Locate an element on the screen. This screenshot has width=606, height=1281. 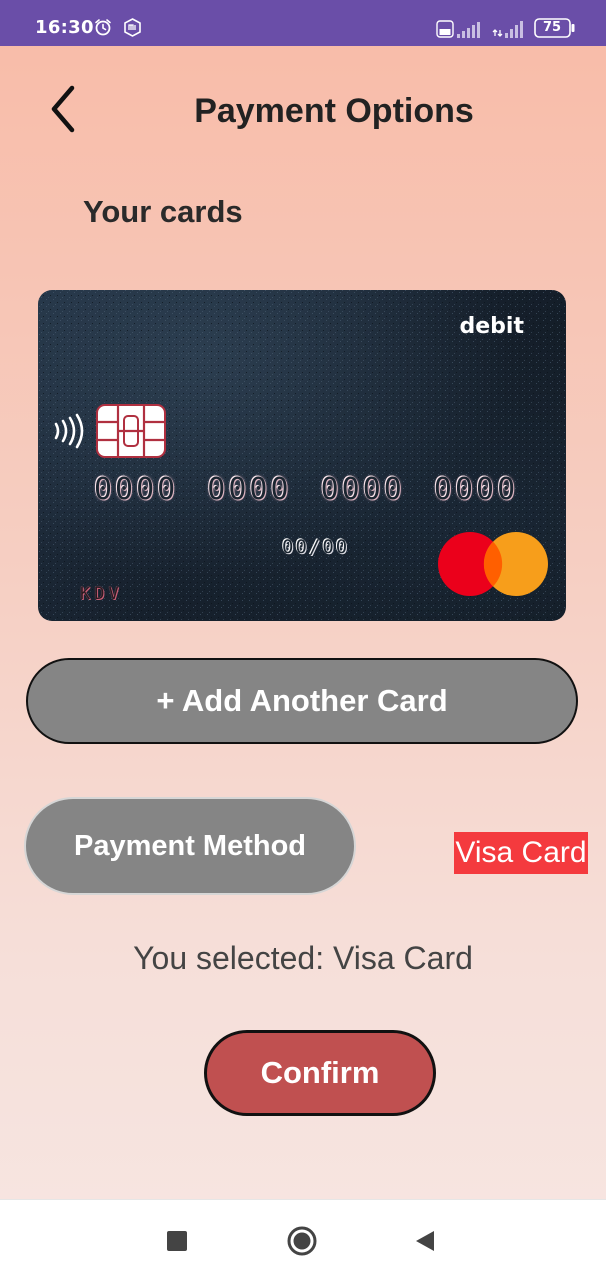
section-title: Your cards is located at coordinates (163, 211).